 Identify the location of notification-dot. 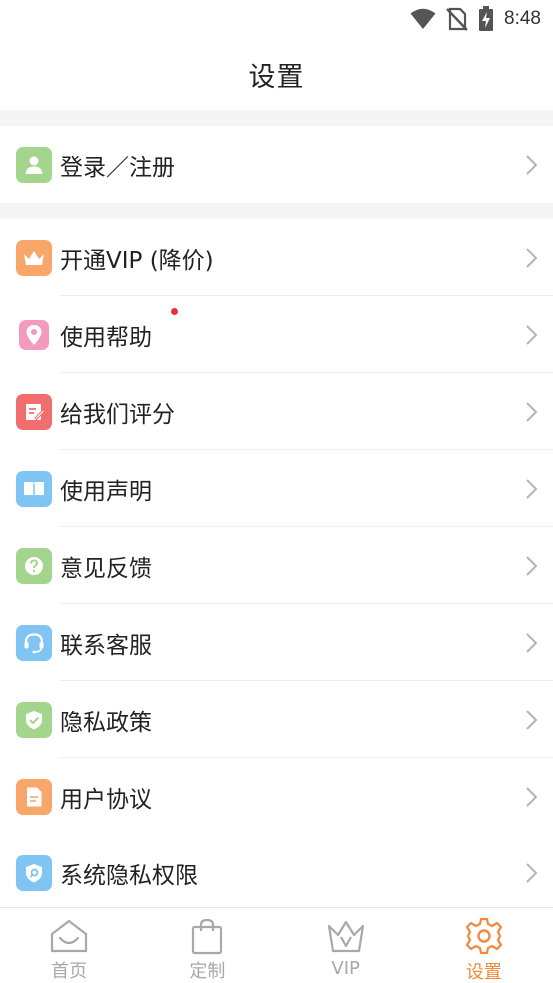
(174, 311).